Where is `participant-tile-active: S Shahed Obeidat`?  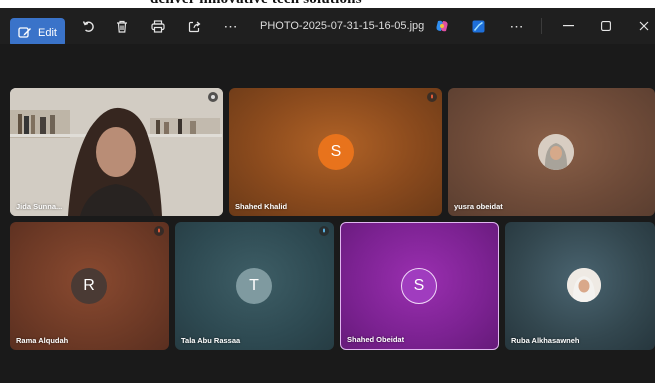
participant-tile-active: S Shahed Obeidat is located at coordinates (419, 286).